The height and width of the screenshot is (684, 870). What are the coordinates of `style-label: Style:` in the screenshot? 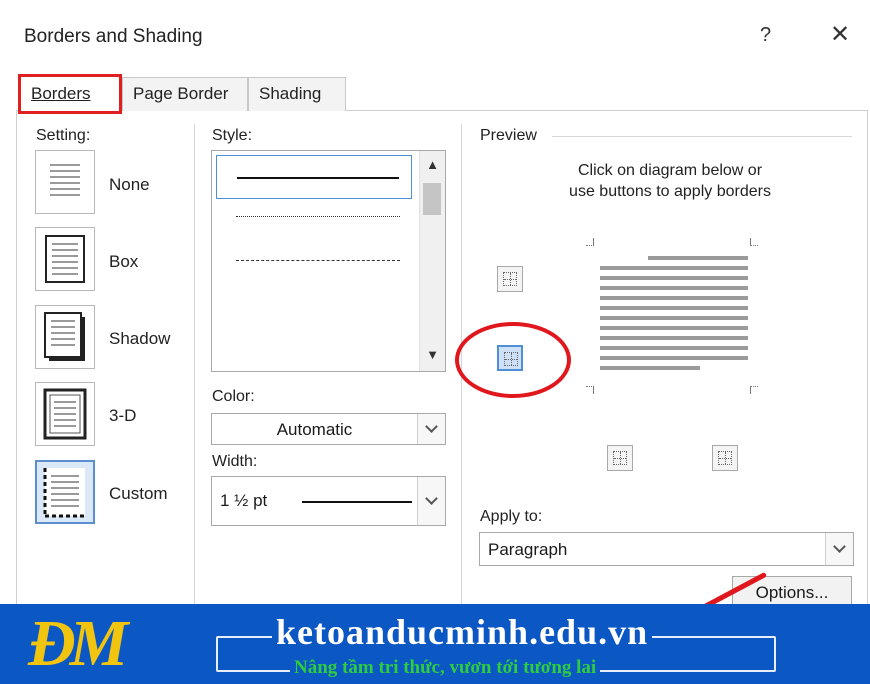 It's located at (232, 135).